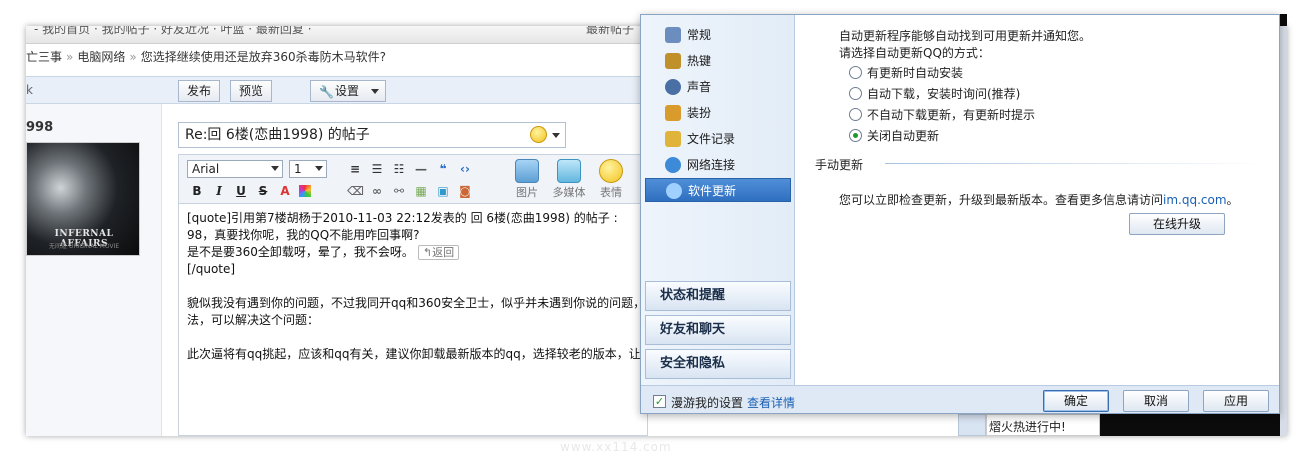 The height and width of the screenshot is (462, 1313). Describe the element at coordinates (44, 57) in the screenshot. I see `breadcrumb-item-0: 亡三事` at that location.